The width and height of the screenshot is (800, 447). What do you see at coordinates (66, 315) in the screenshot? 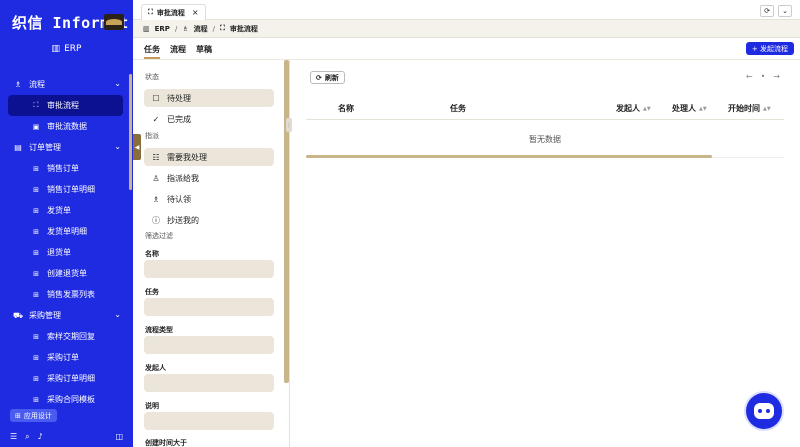
I see `nav-group-purchase: ⛟ 采购管理 ⌄` at bounding box center [66, 315].